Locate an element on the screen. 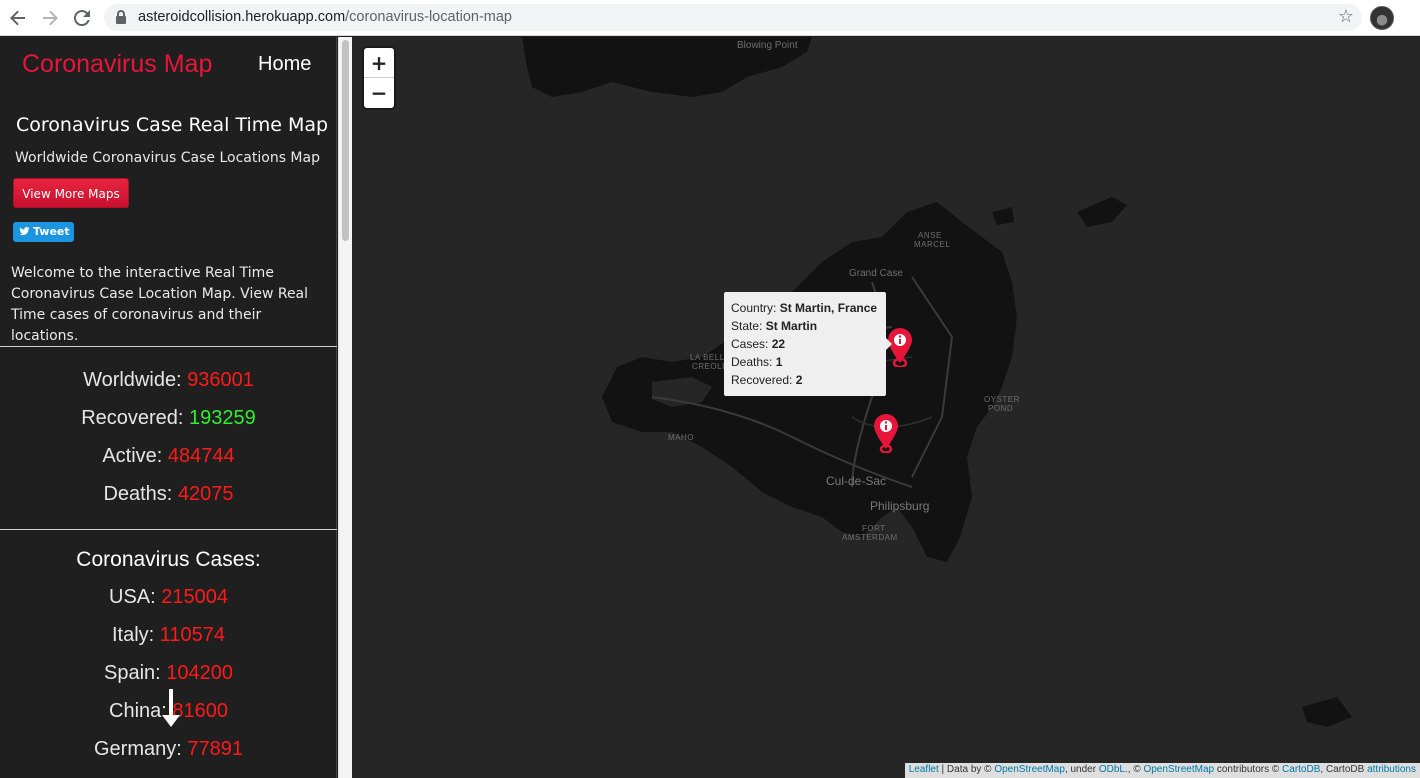 Image resolution: width=1420 pixels, height=778 pixels. brand-logo-text: Coronavirus Map is located at coordinates (117, 64).